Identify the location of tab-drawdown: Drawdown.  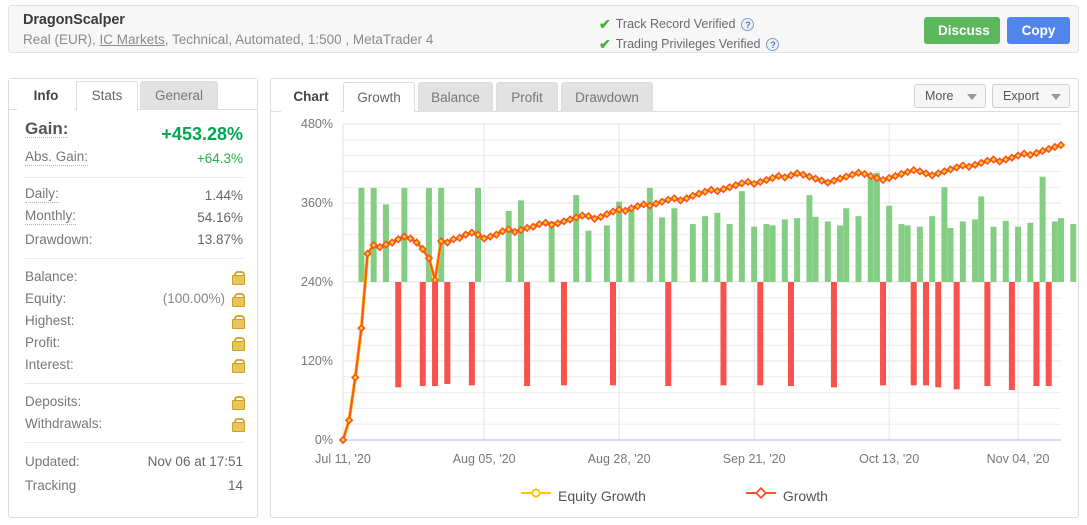
(607, 97).